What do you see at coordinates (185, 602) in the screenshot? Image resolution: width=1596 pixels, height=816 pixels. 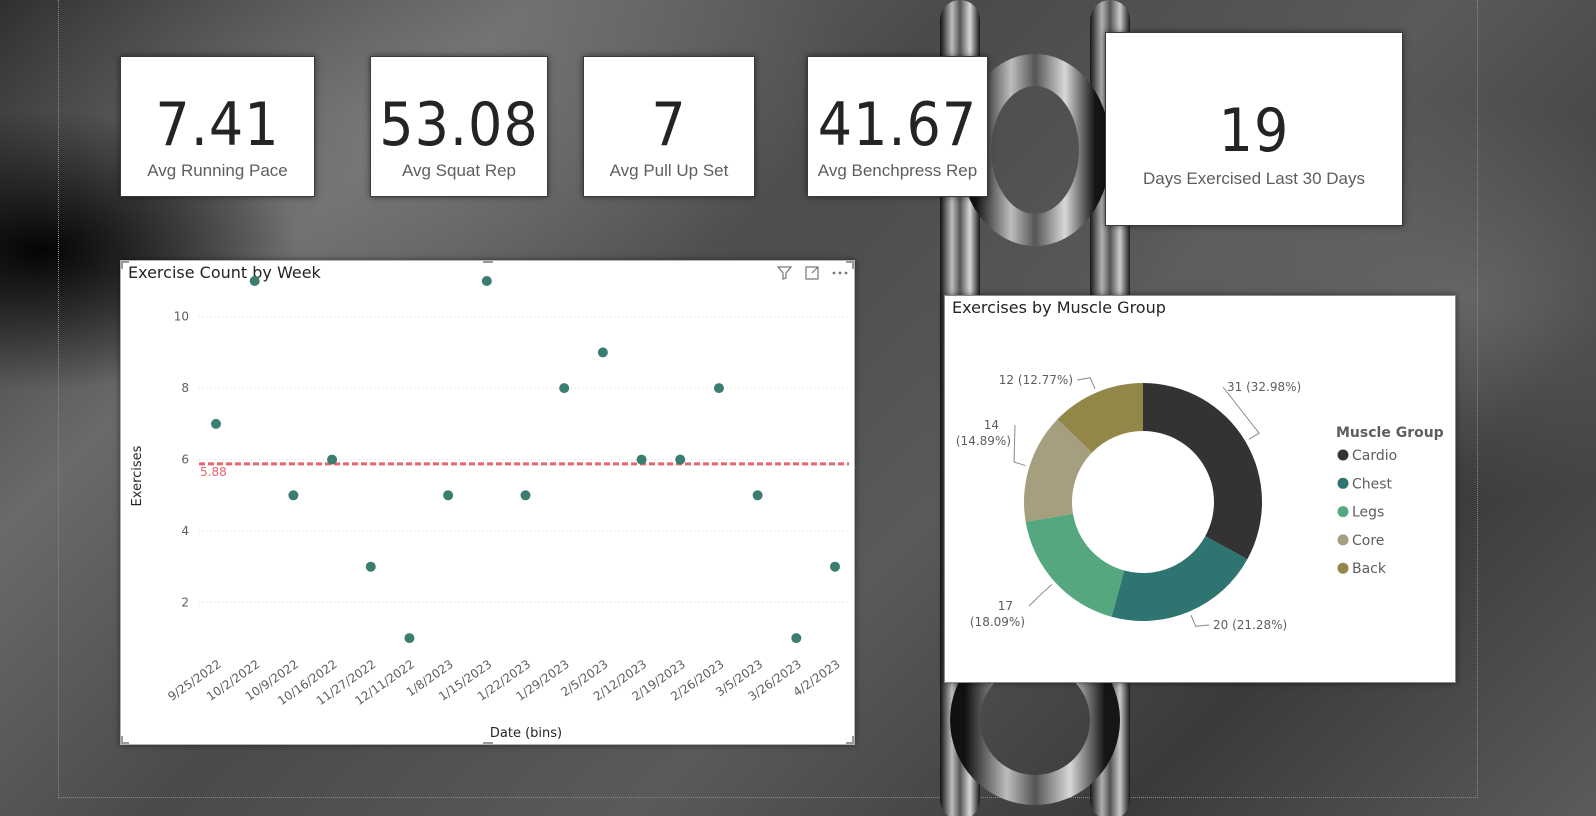 I see `y-tick-label: 2` at bounding box center [185, 602].